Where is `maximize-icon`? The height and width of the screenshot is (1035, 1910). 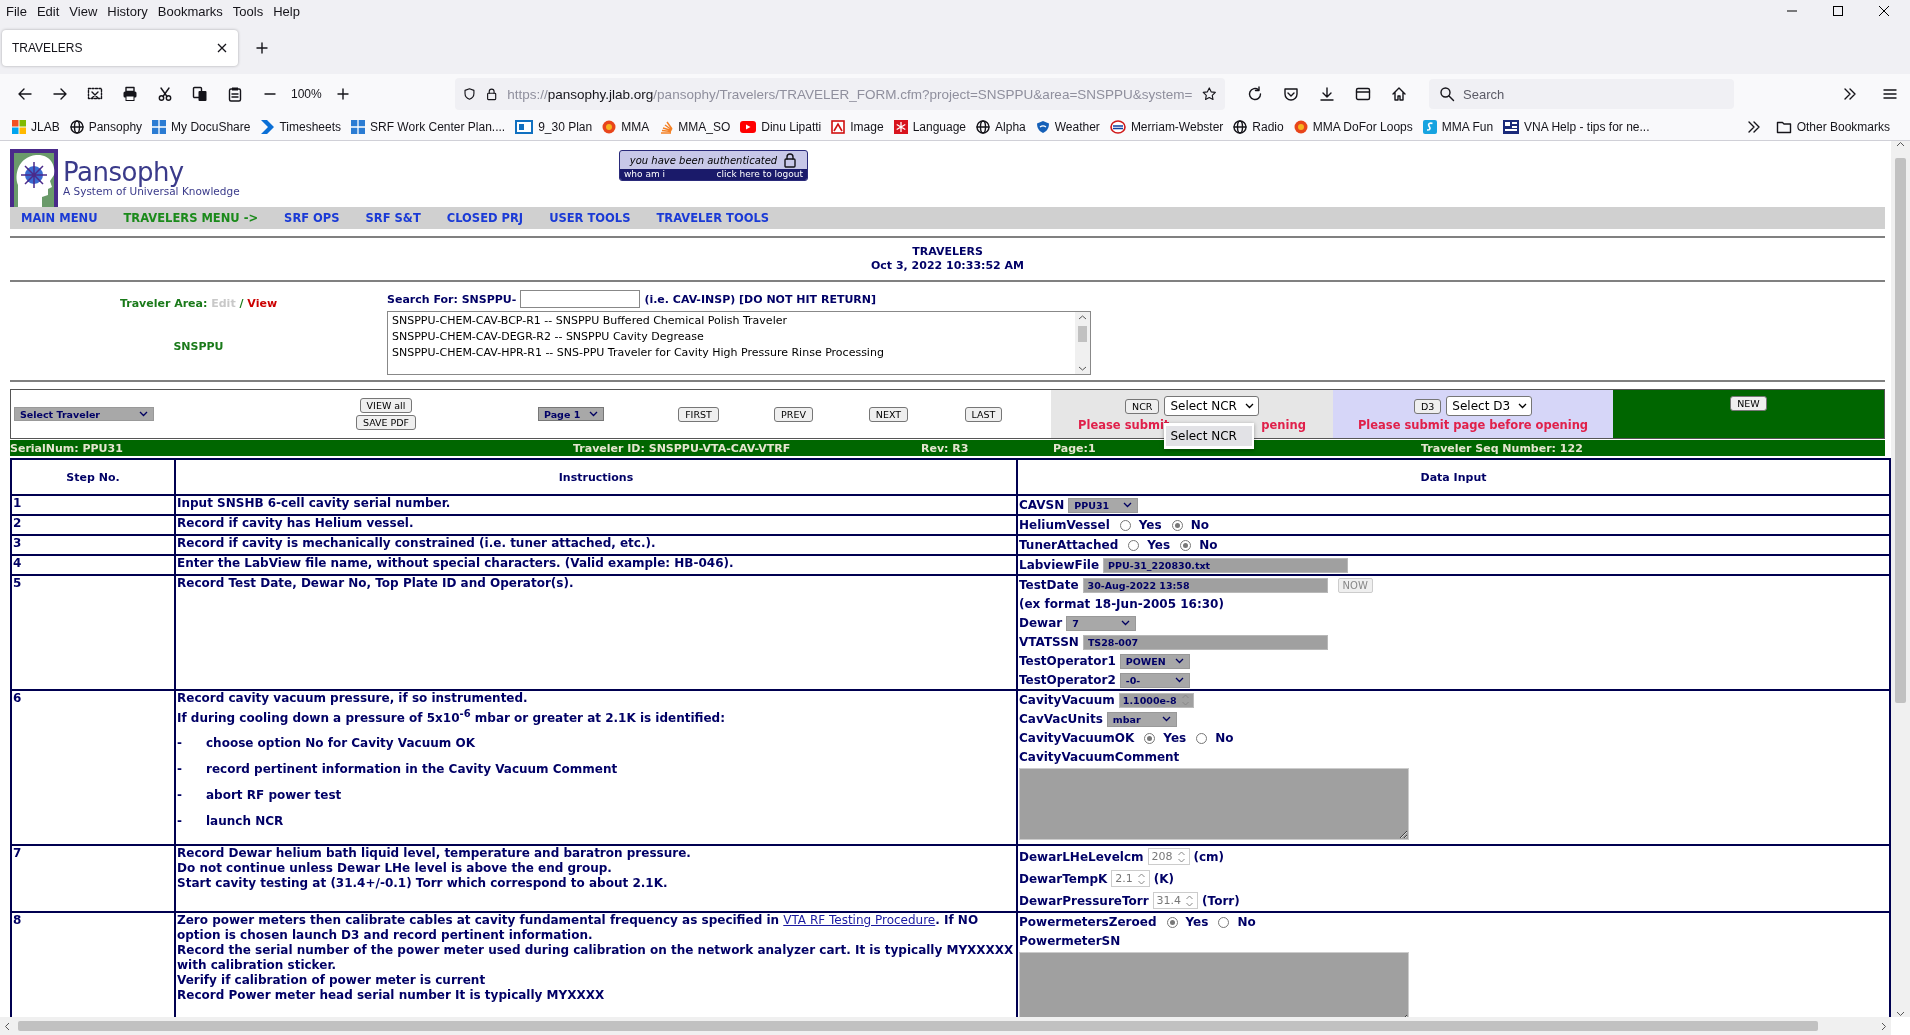 maximize-icon is located at coordinates (1838, 11).